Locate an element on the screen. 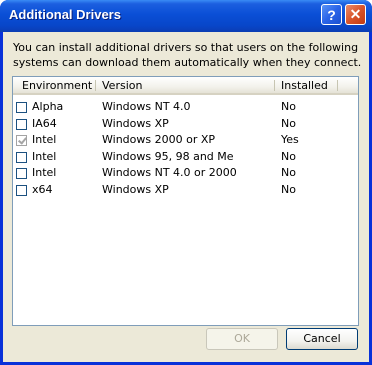 The width and height of the screenshot is (372, 365). help-icon: ? is located at coordinates (331, 14).